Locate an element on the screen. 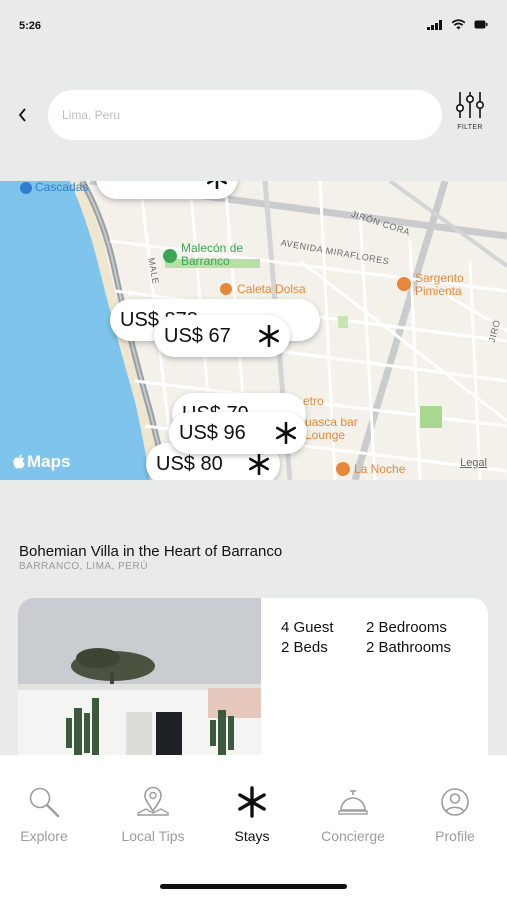  filter-label: FILTER is located at coordinates (470, 127).